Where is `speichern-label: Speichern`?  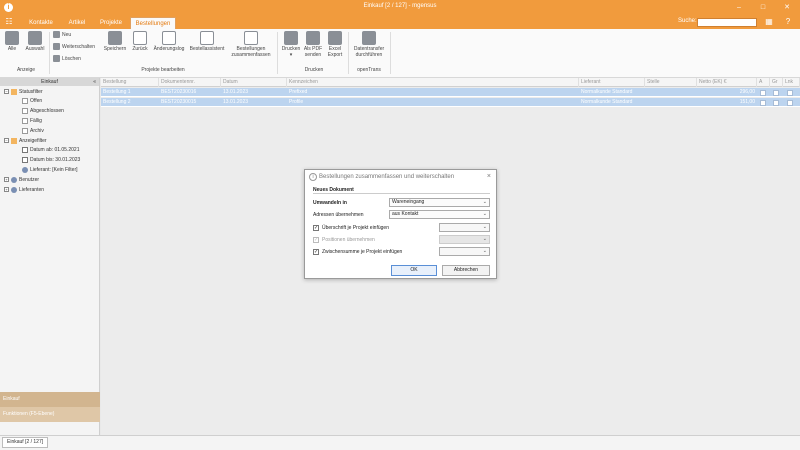
speichern-label: Speichern is located at coordinates (115, 49).